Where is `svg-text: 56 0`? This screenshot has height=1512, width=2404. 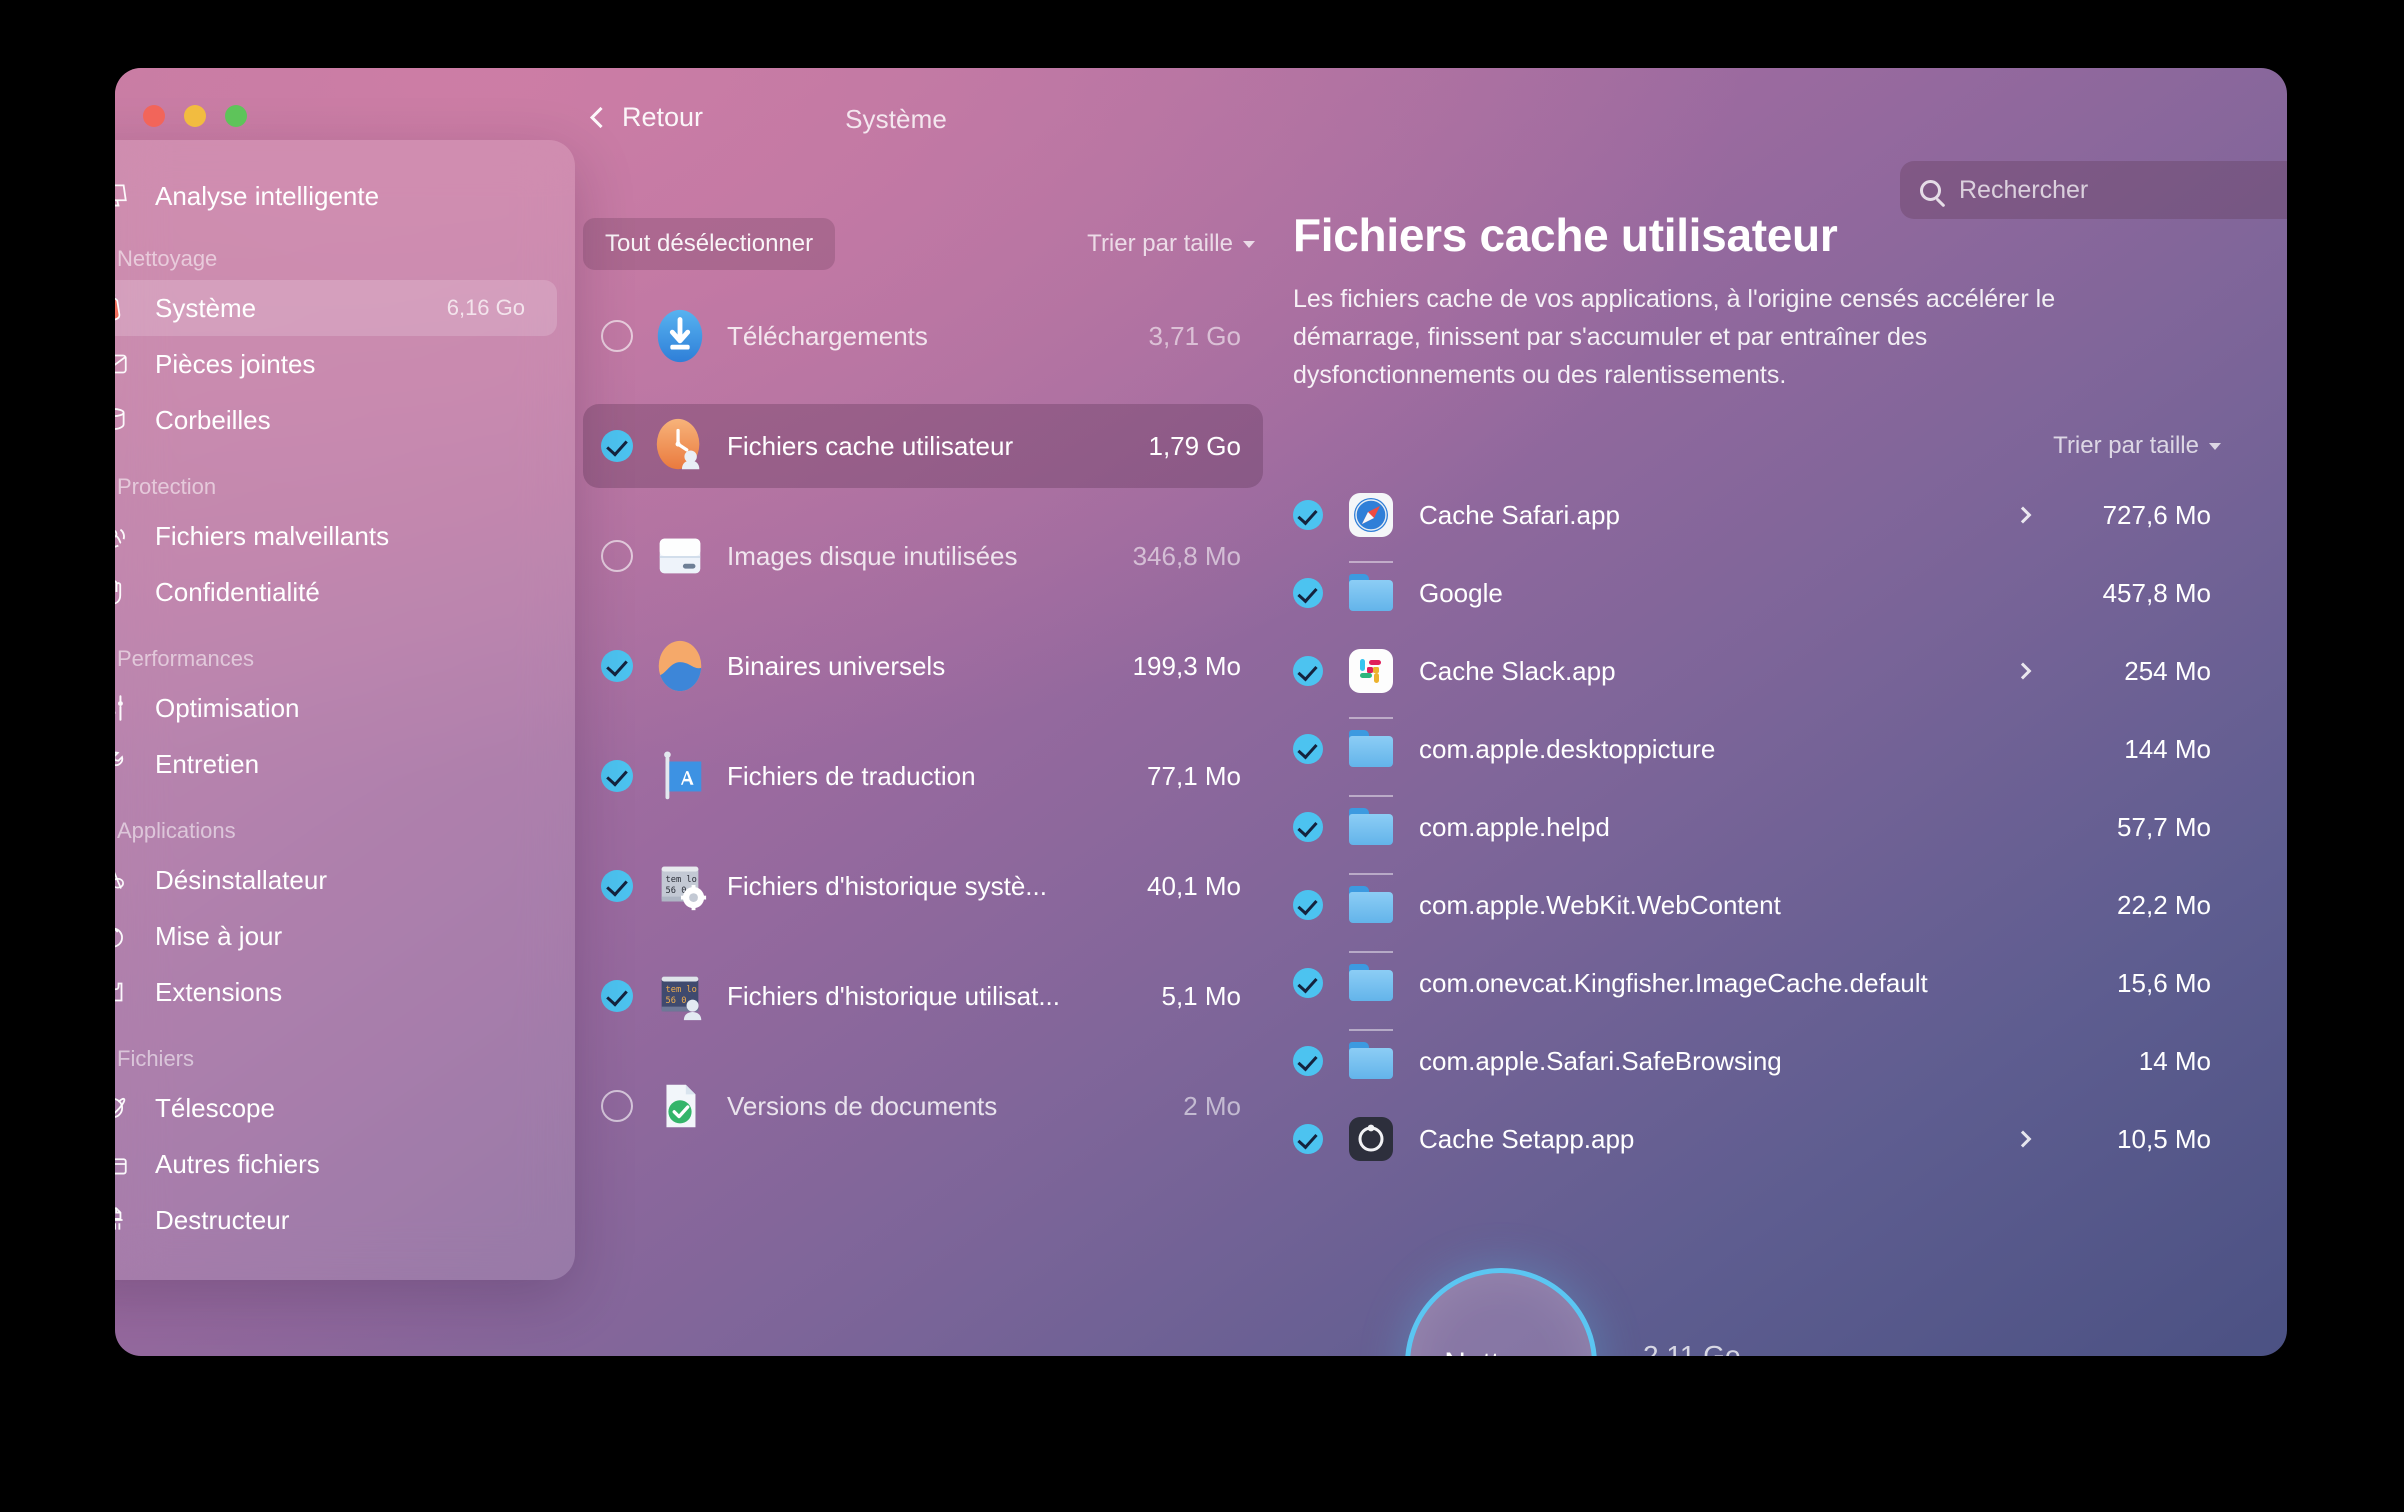
svg-text: 56 0 is located at coordinates (676, 891).